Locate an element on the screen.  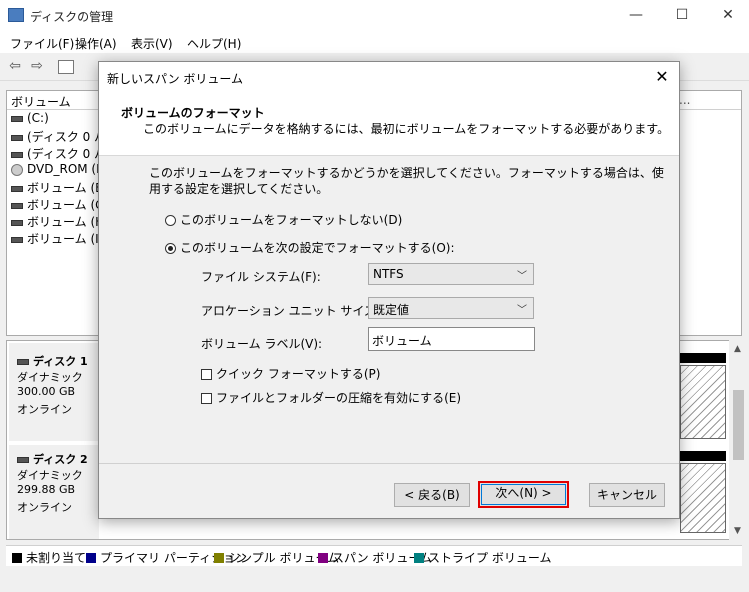
dialog-close-icon: ✕ is located at coordinates (662, 77).